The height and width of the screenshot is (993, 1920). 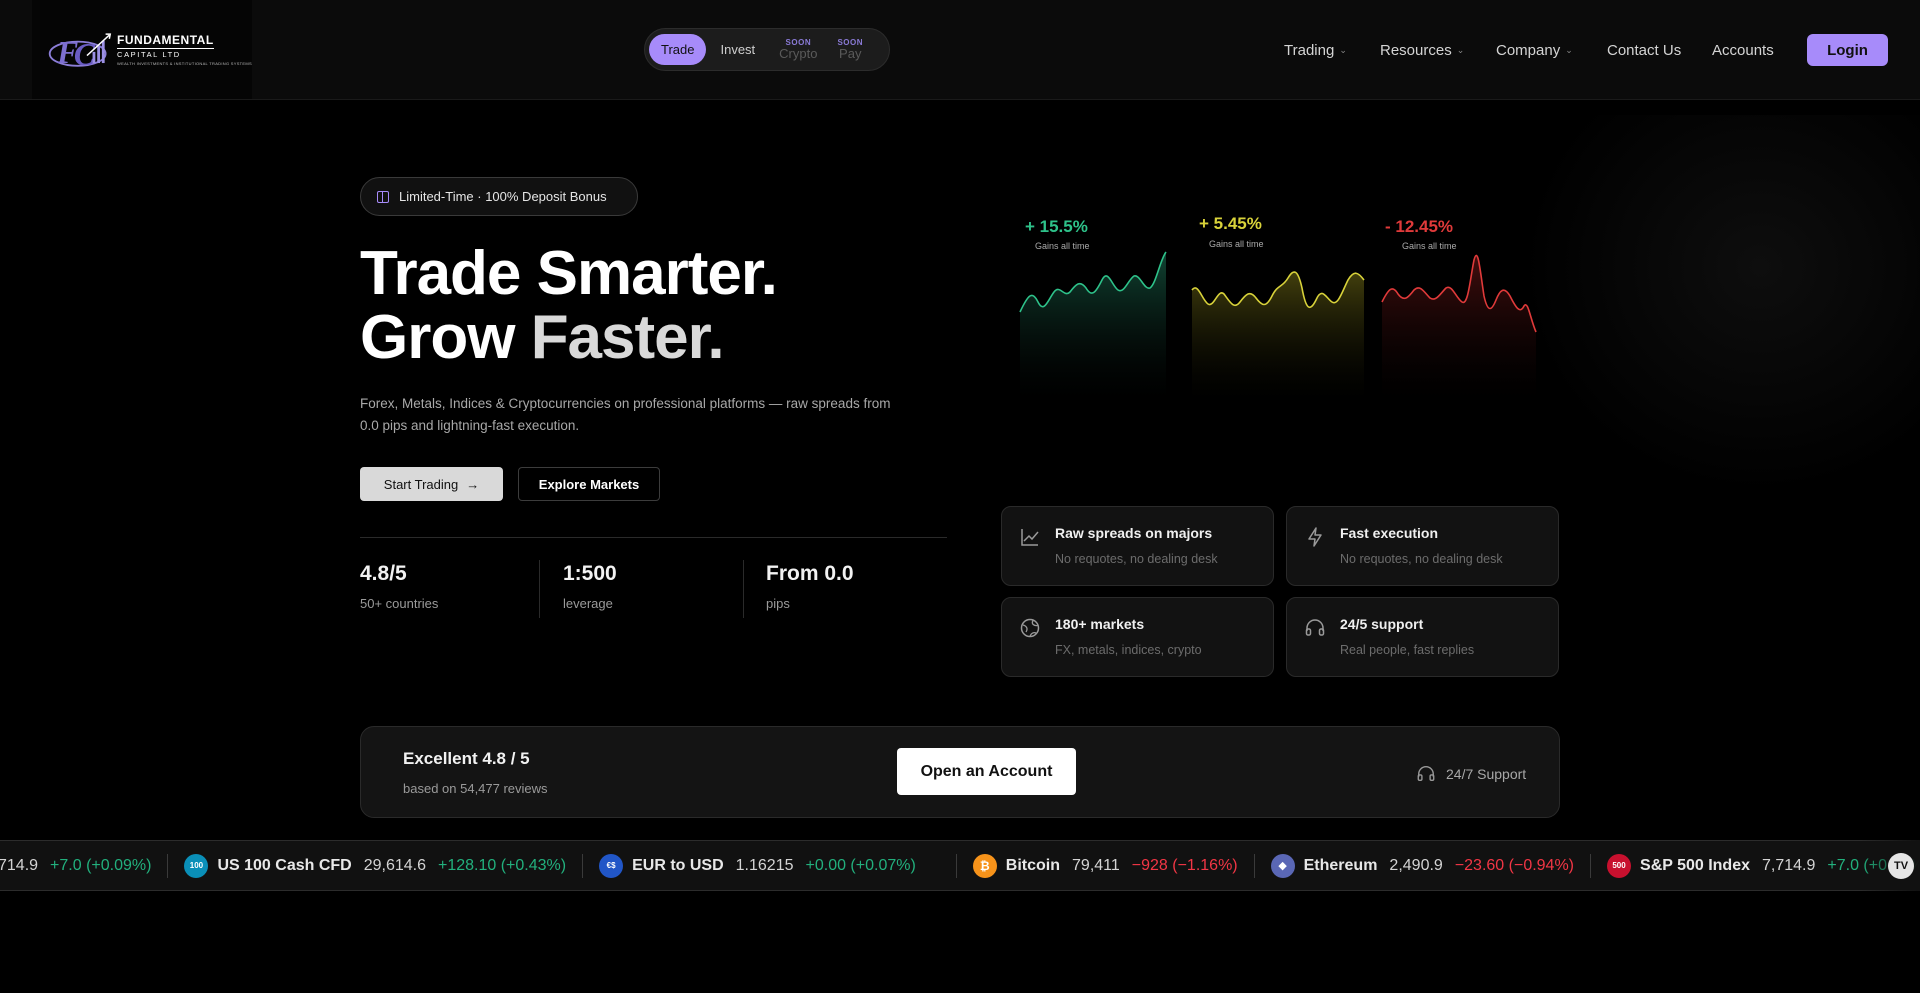 What do you see at coordinates (1030, 628) in the screenshot?
I see `globe-icon` at bounding box center [1030, 628].